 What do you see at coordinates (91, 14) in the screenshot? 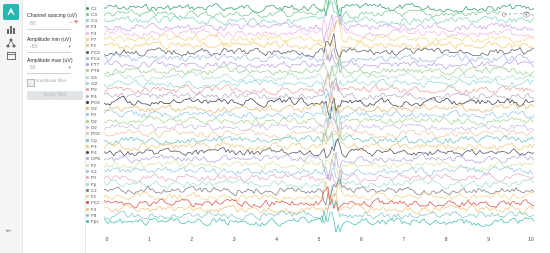
I see `channel-item: C3` at bounding box center [91, 14].